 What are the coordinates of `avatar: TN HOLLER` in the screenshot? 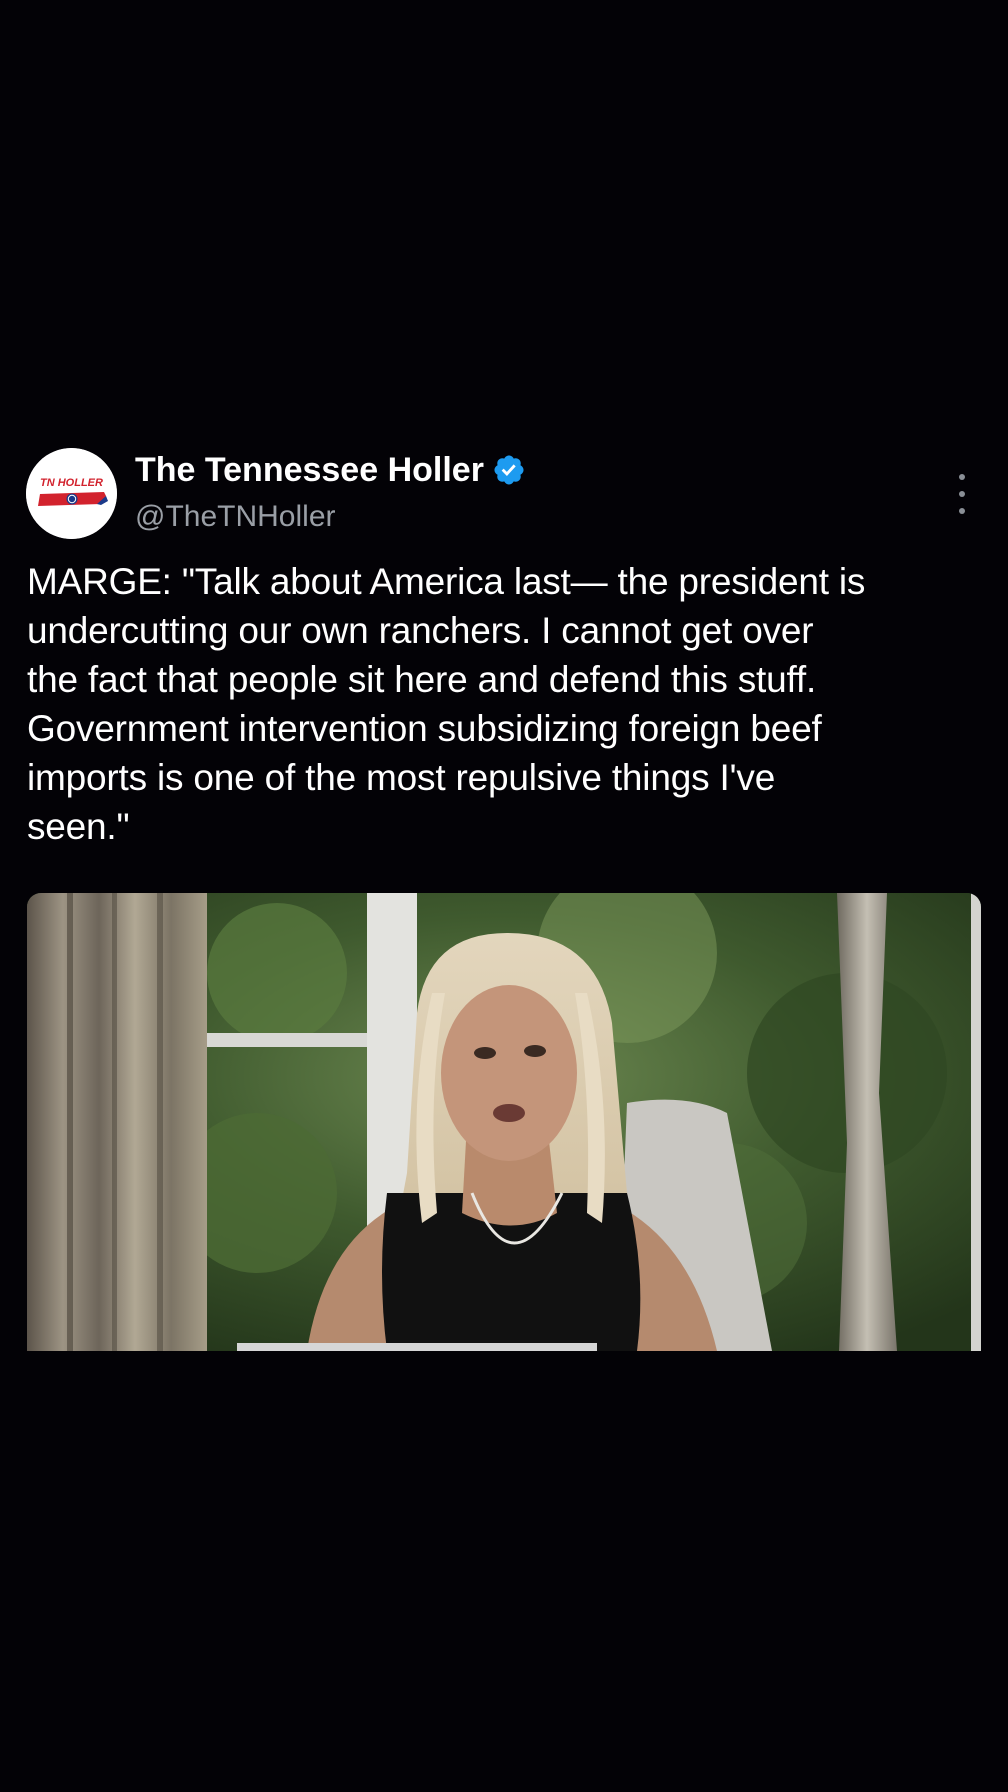 It's located at (71, 493).